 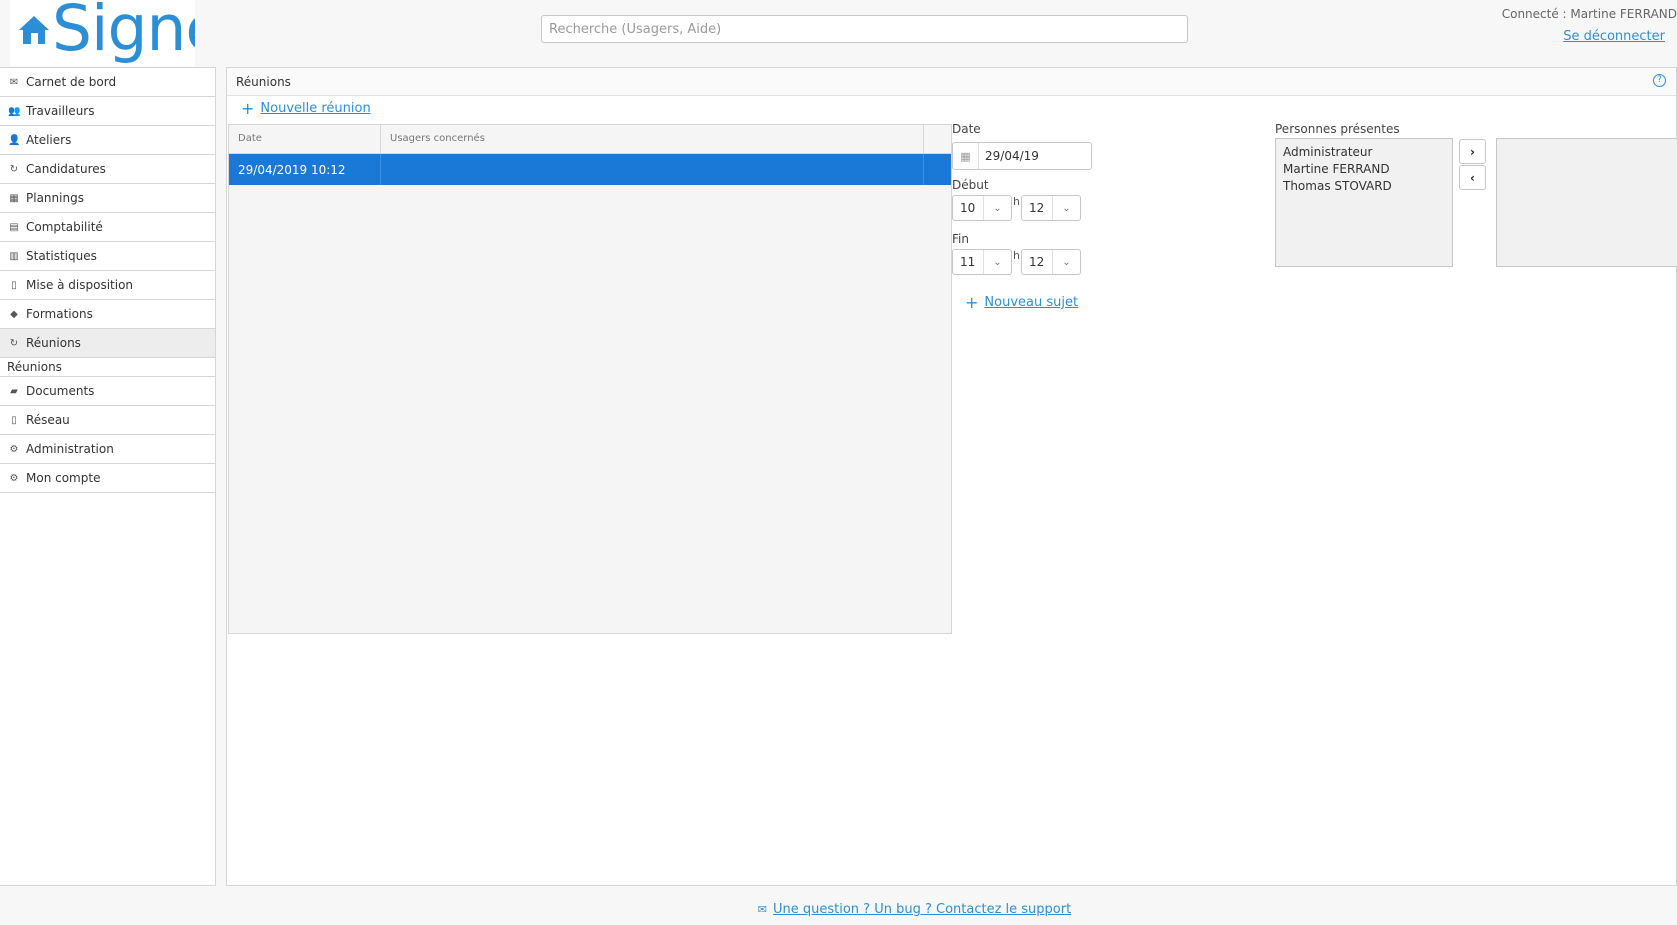 I want to click on end-hour-value: 11, so click(x=968, y=262).